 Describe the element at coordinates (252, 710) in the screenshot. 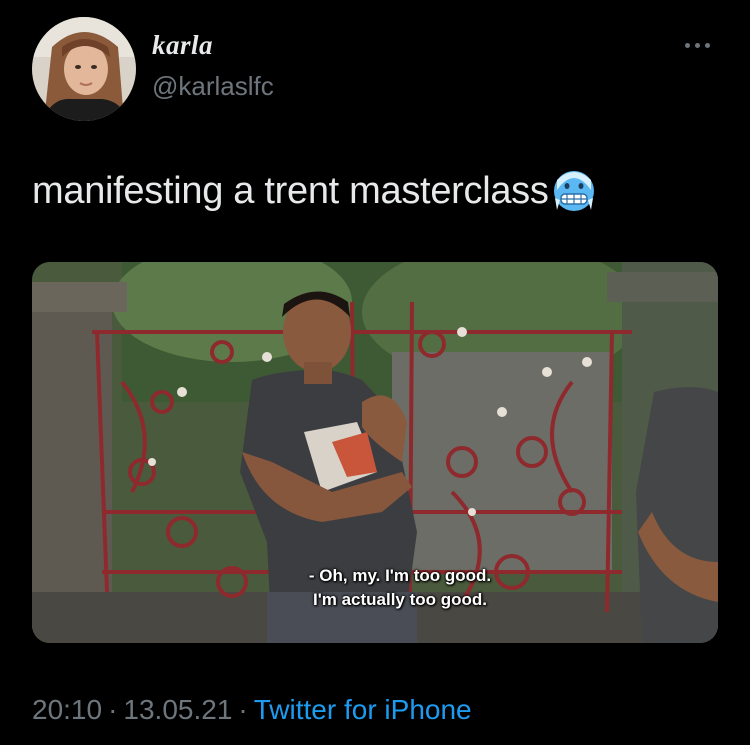

I see `tweet-metadata: 20:10 · 13.05.21 · Twitter for iPhone` at that location.